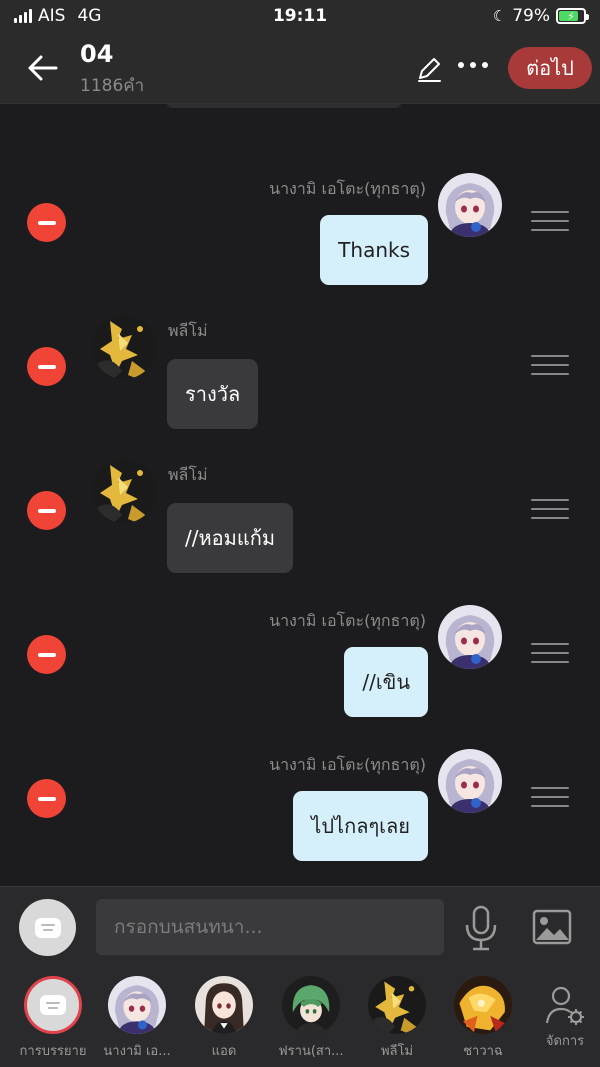  What do you see at coordinates (499, 16) in the screenshot?
I see `moon-icon: ☾` at bounding box center [499, 16].